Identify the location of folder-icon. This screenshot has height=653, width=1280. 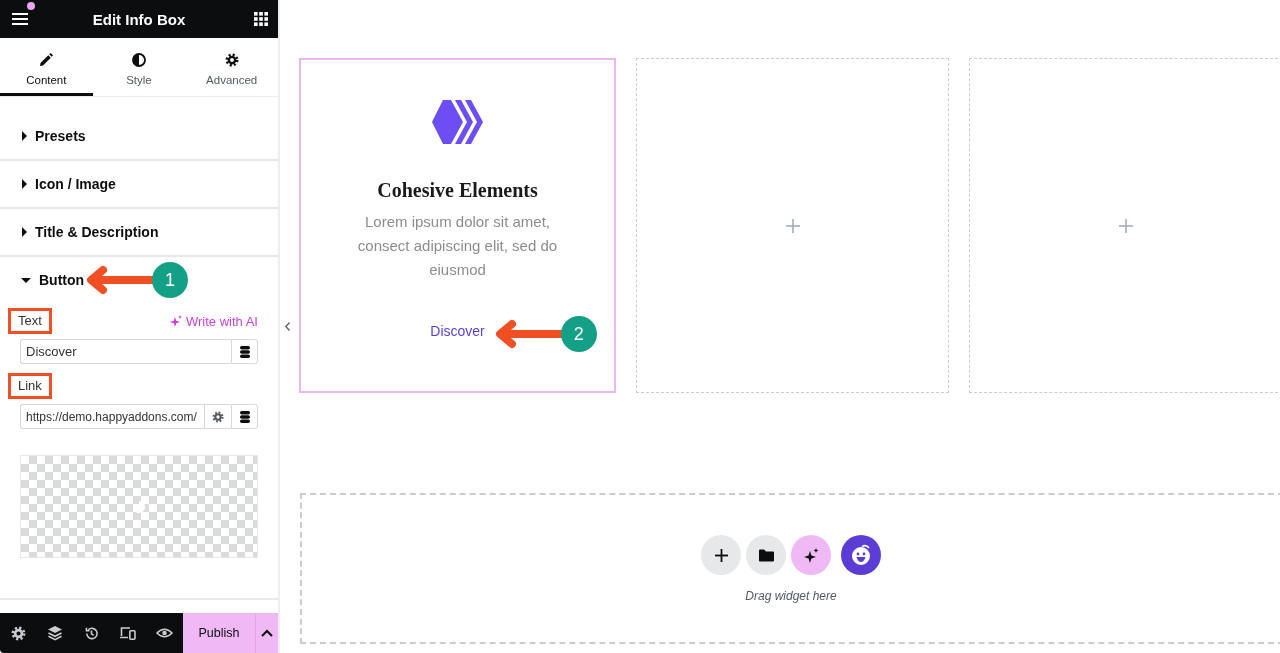
(766, 555).